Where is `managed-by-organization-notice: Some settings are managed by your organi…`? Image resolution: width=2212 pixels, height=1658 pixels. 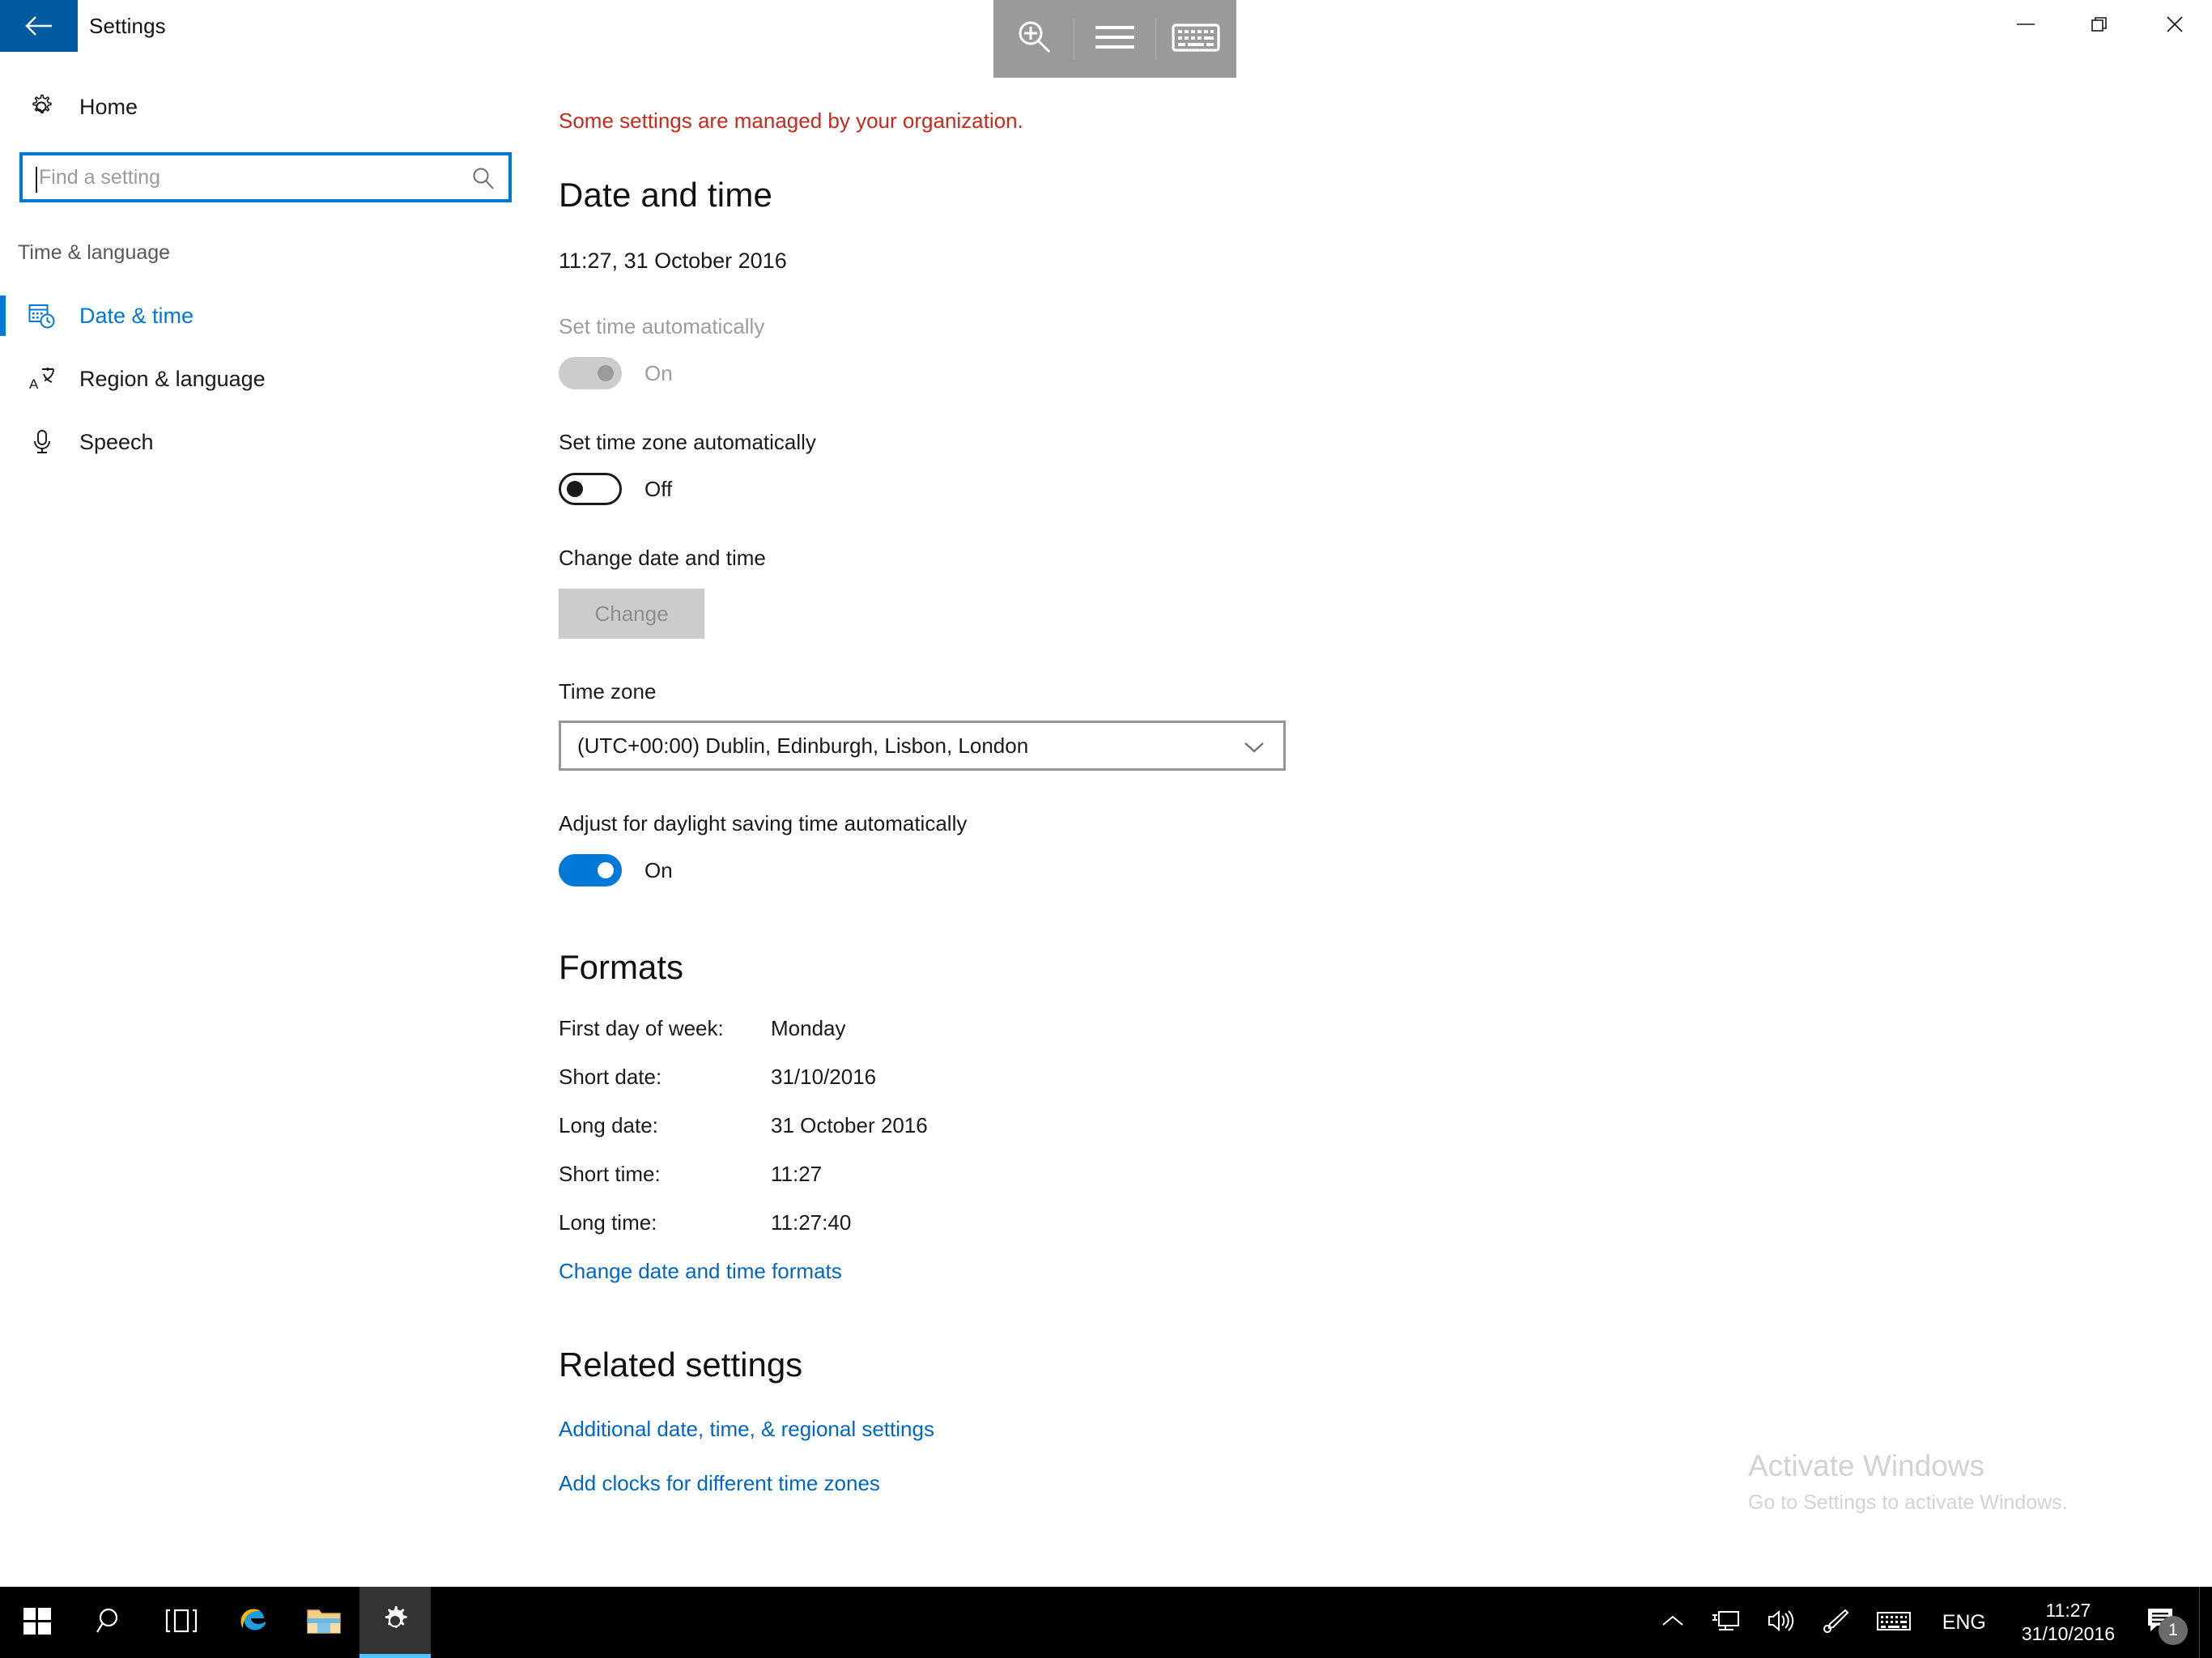 managed-by-organization-notice: Some settings are managed by your organi… is located at coordinates (791, 120).